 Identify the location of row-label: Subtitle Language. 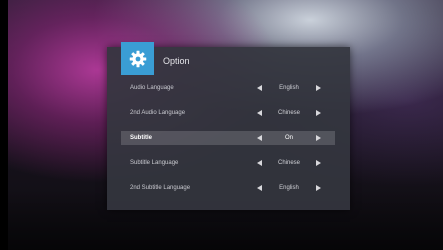
(154, 163).